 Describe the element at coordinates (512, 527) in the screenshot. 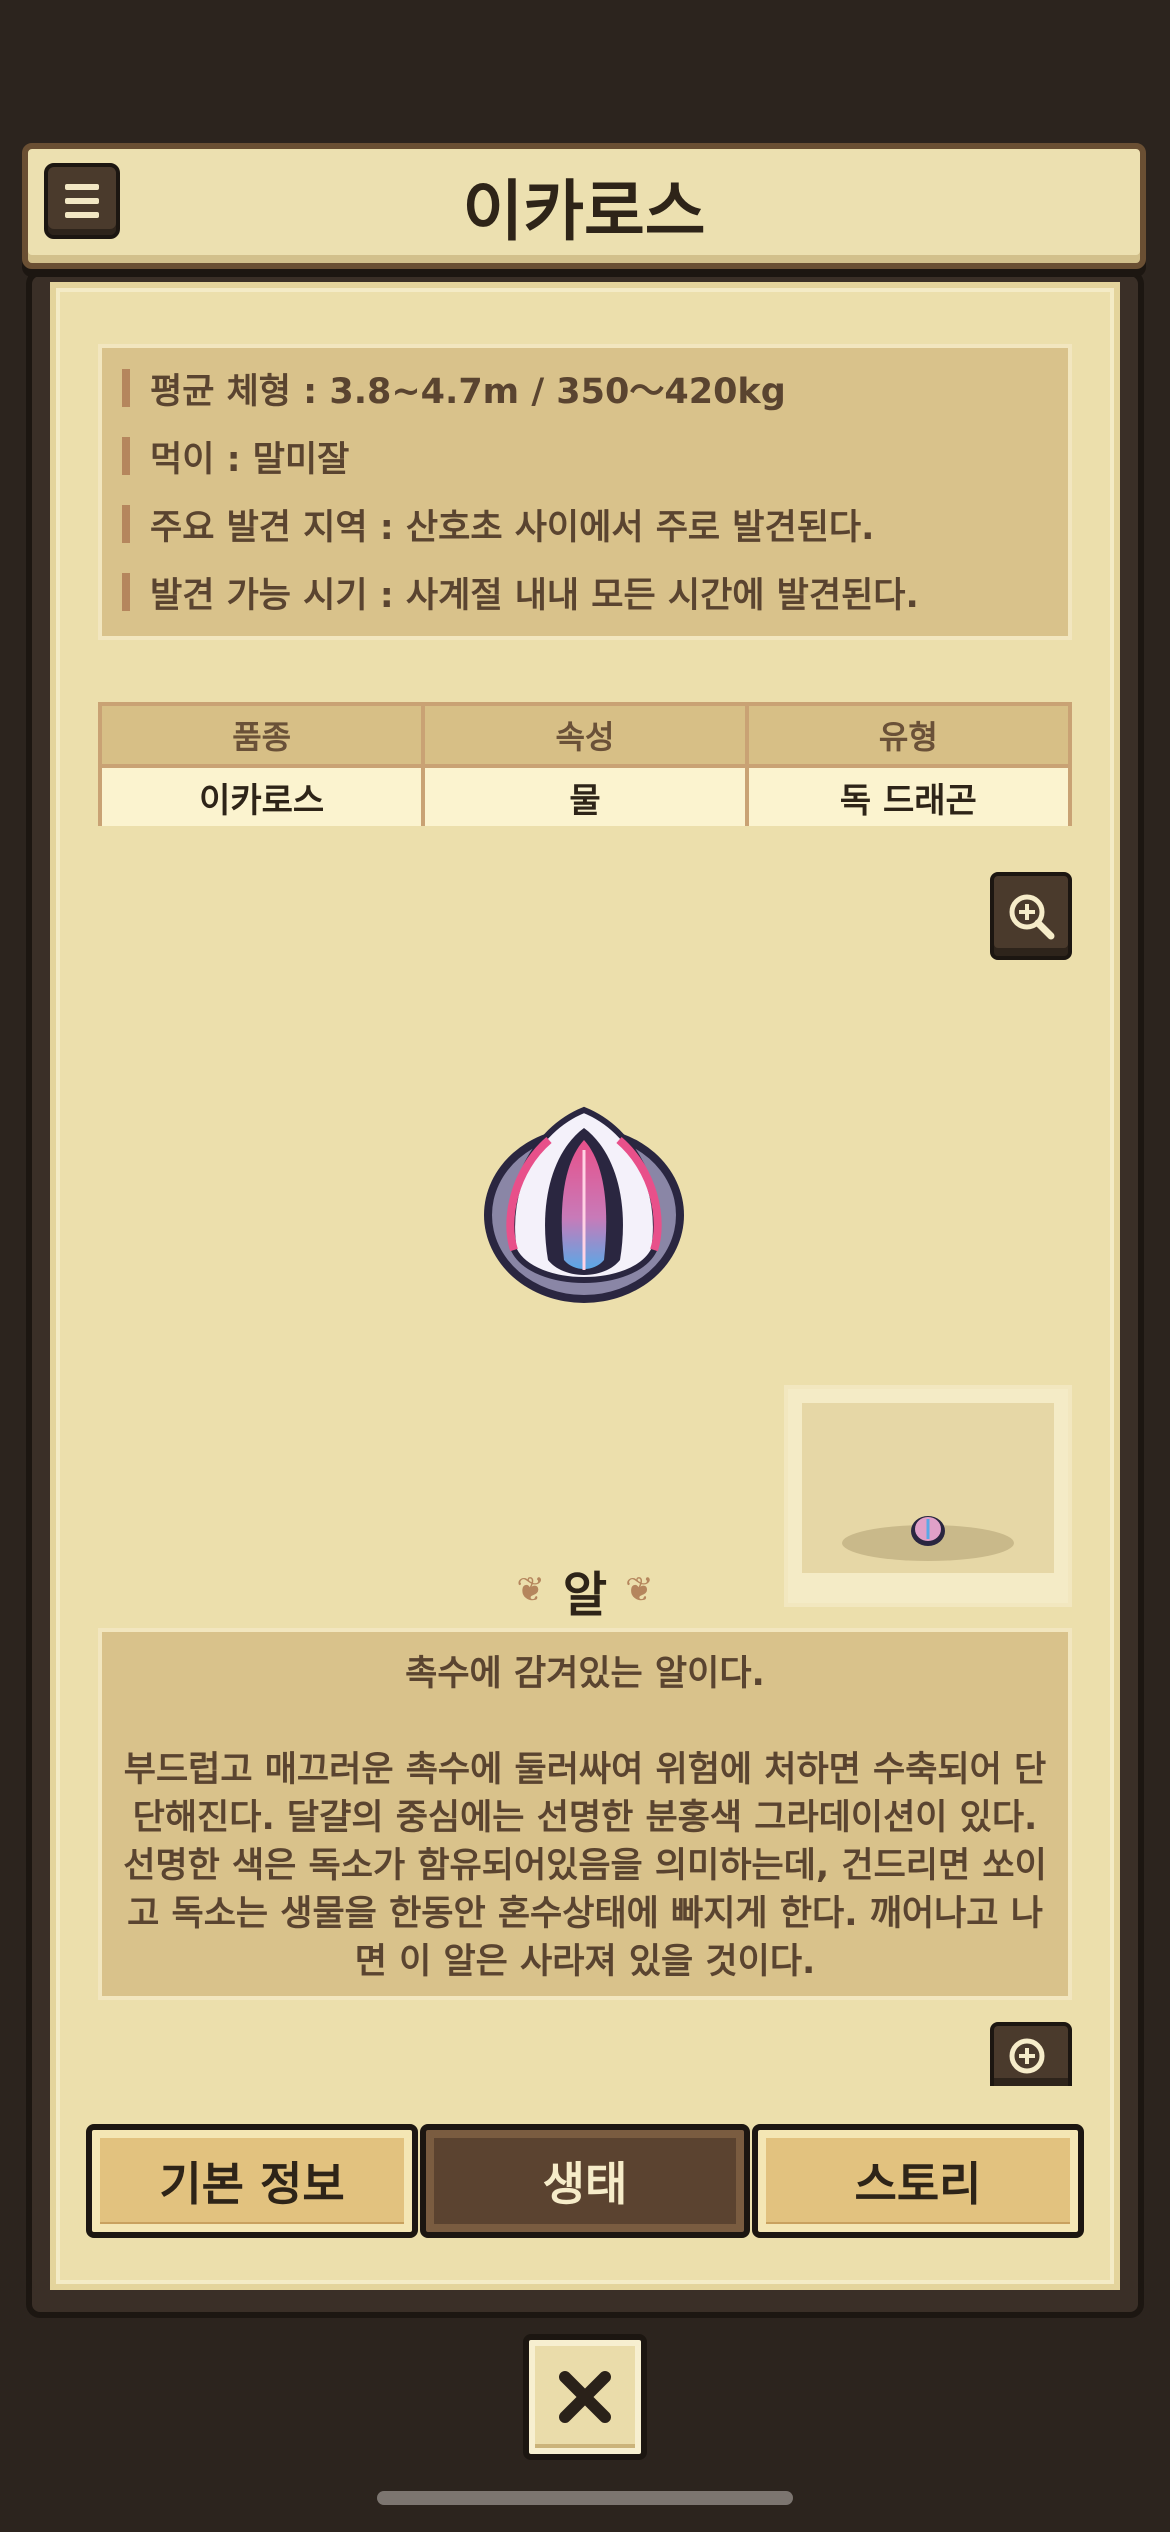

I see `info-text: 주요 발견 지역 : 산호초 사이에서 주로 발견된다.` at that location.